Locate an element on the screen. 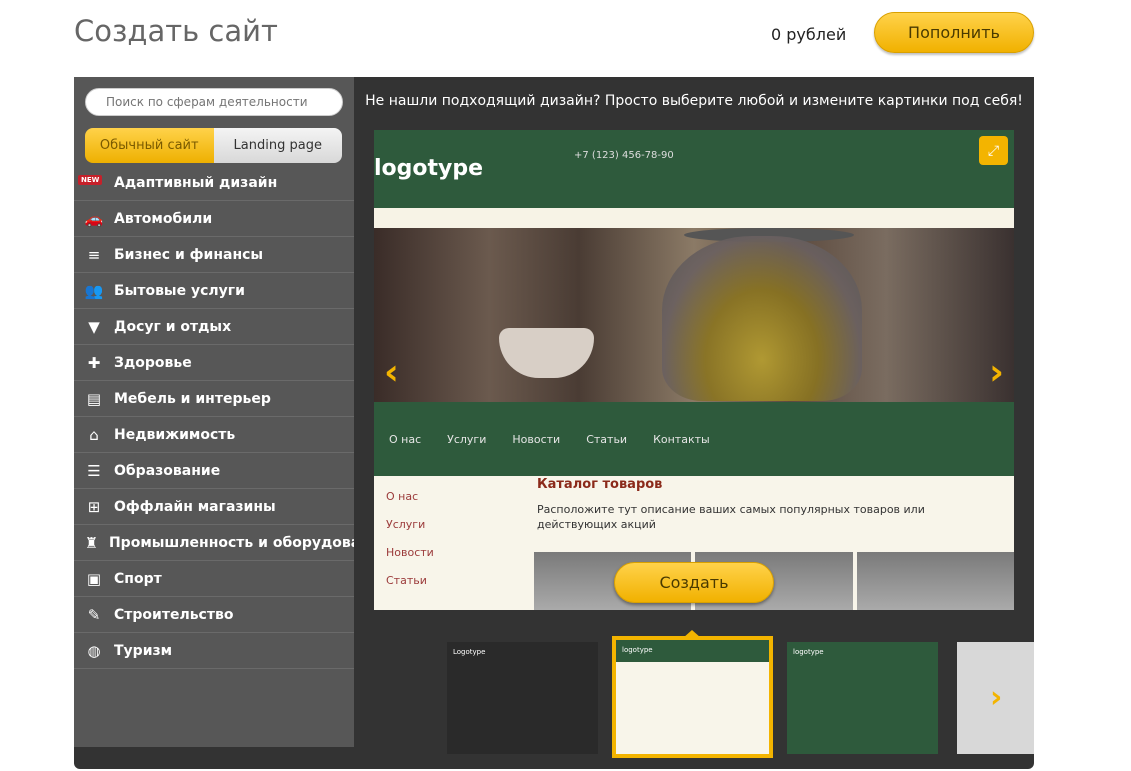  category-label: Туризм is located at coordinates (143, 650).